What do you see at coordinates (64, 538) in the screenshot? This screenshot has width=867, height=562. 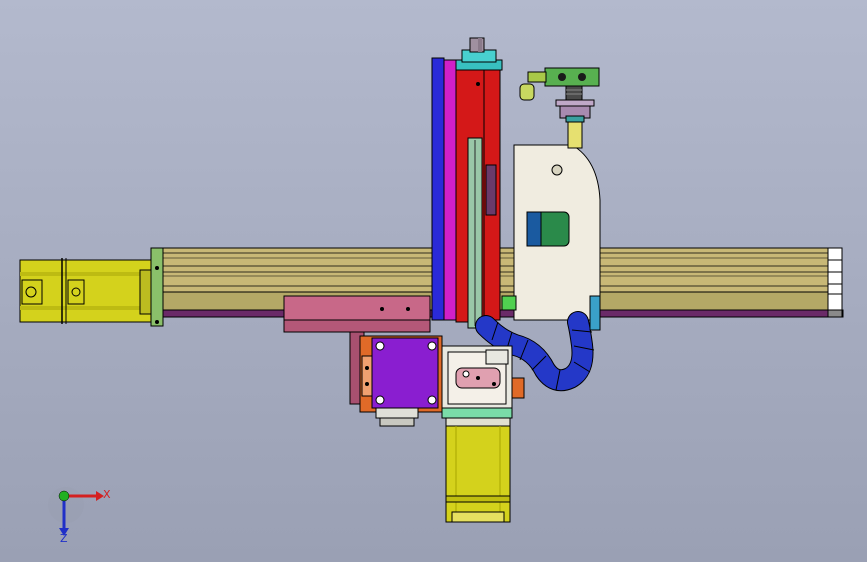 I see `triad-z-label: Z` at bounding box center [64, 538].